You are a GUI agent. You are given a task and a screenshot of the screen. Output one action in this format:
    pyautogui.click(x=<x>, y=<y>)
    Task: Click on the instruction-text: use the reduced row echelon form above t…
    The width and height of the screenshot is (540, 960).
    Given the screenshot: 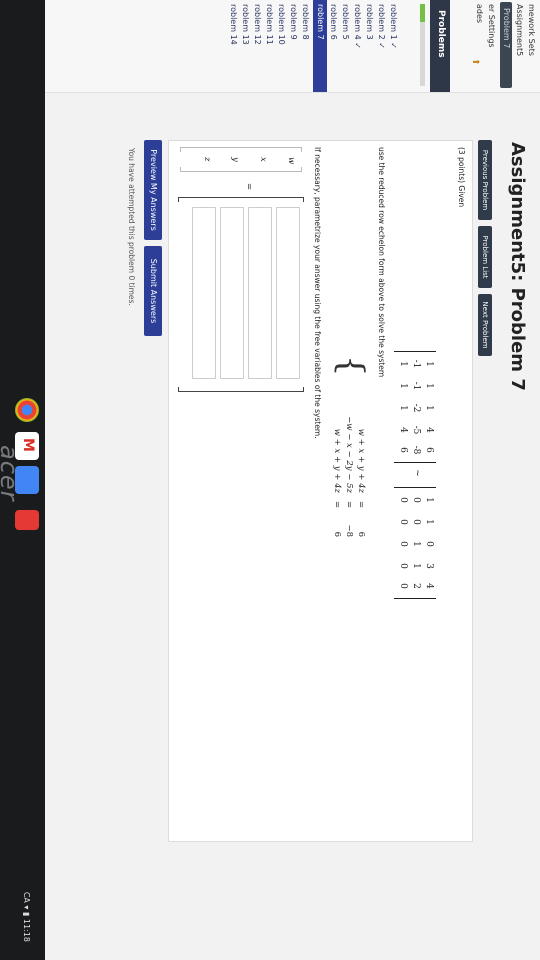 What is the action you would take?
    pyautogui.click(x=381, y=262)
    